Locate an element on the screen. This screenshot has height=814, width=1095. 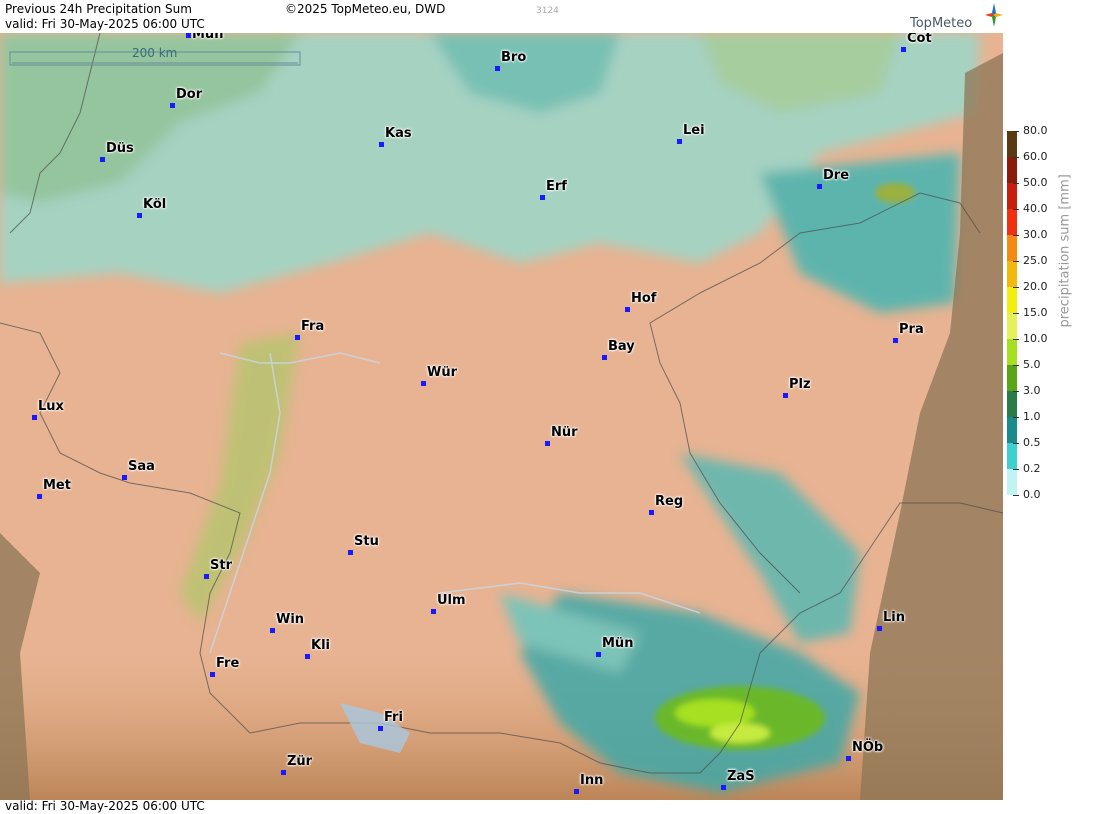
legend-title: precipitation sum [mm] is located at coordinates (1065, 251).